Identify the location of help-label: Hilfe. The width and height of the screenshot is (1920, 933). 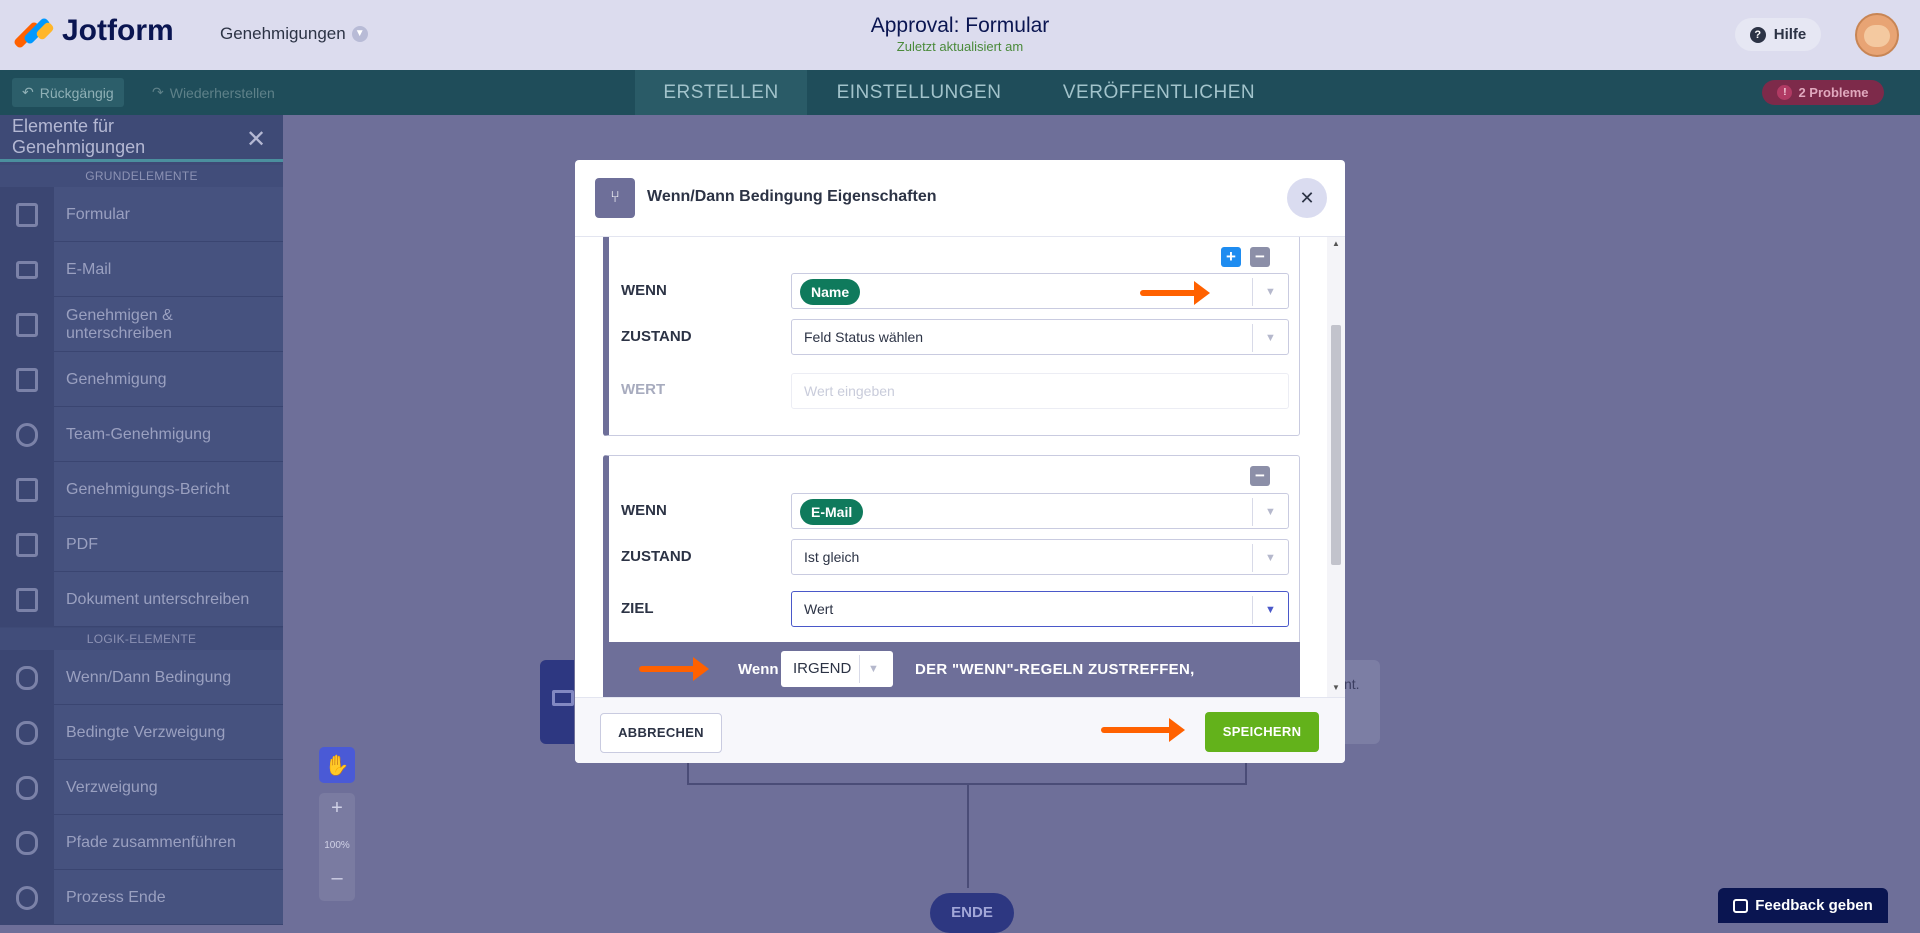
(1790, 34).